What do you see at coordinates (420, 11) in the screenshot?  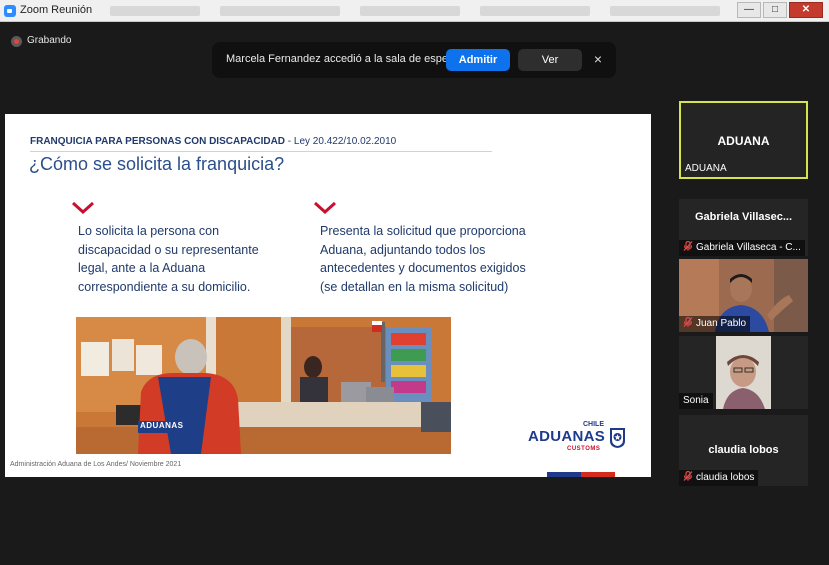 I see `background-window-tabs` at bounding box center [420, 11].